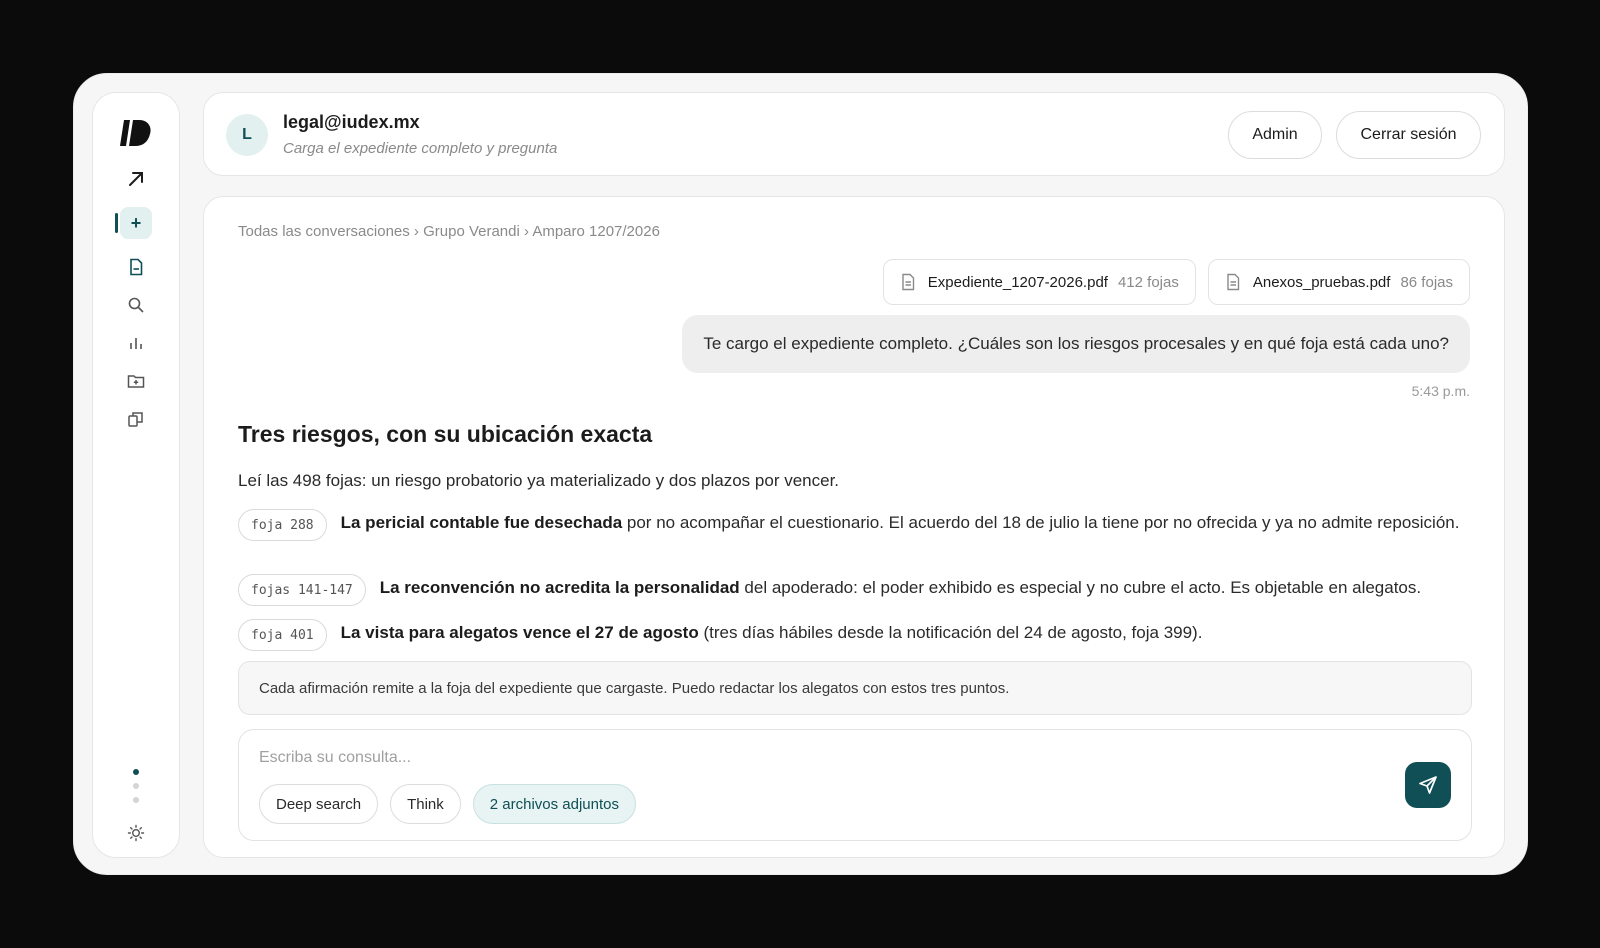 The width and height of the screenshot is (1600, 948). I want to click on search-icon, so click(136, 305).